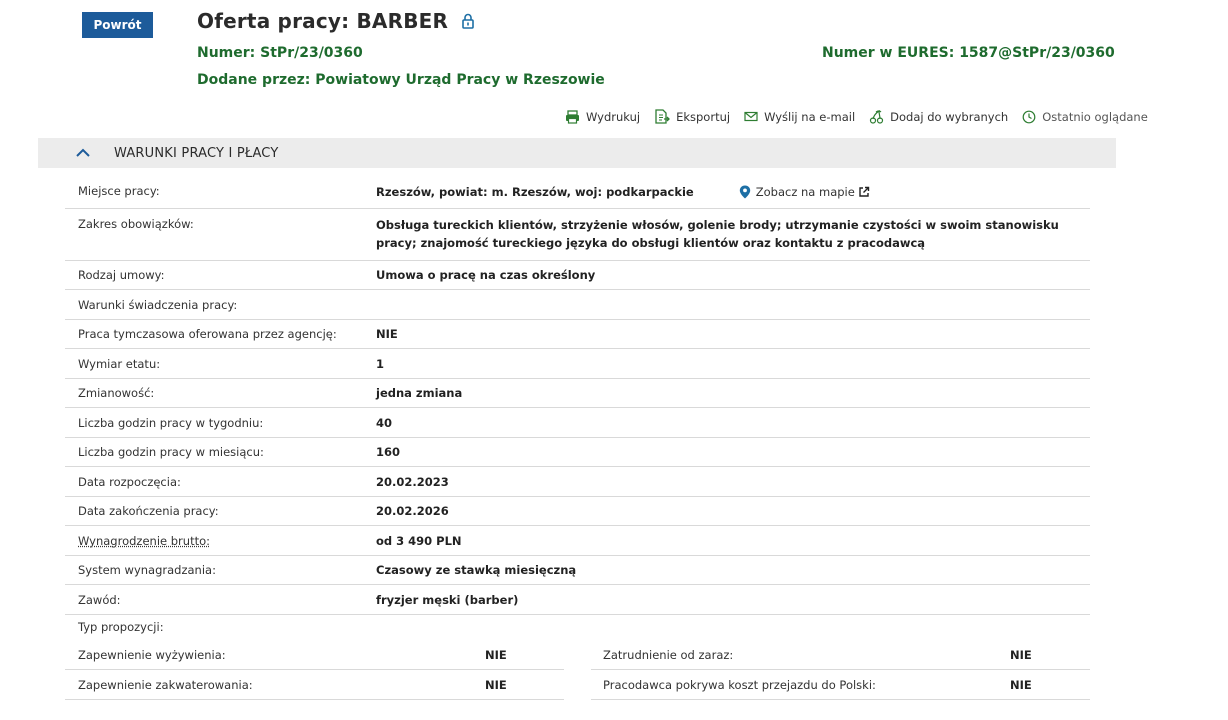 Image resolution: width=1228 pixels, height=720 pixels. What do you see at coordinates (613, 116) in the screenshot?
I see `print-action-label: Wydrukuj` at bounding box center [613, 116].